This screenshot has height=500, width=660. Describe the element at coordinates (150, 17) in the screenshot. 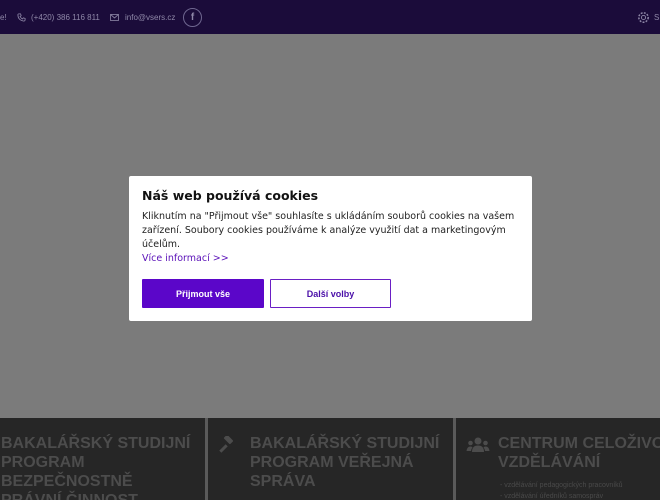

I see `email-address: info@vsers.cz` at that location.